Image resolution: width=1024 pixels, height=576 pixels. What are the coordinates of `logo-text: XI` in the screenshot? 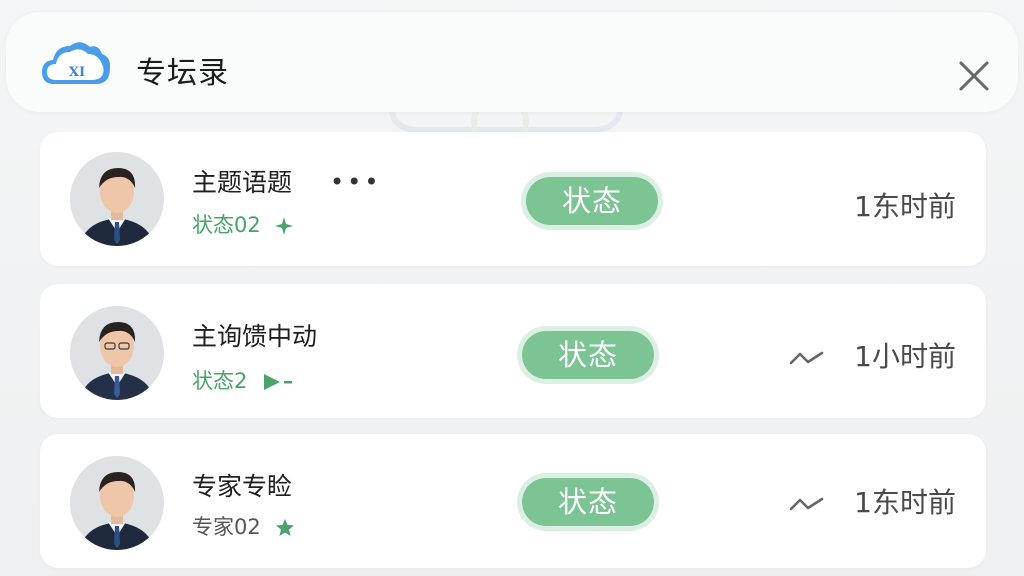 It's located at (77, 72).